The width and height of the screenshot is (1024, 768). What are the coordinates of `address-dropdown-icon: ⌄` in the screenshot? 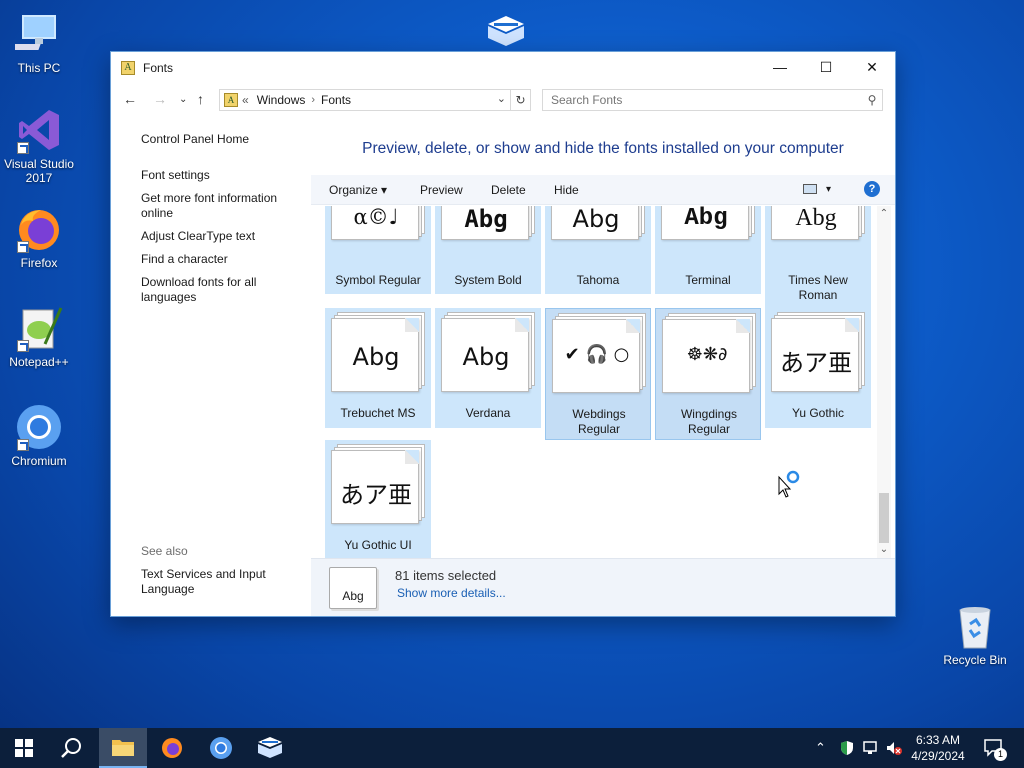 It's located at (501, 98).